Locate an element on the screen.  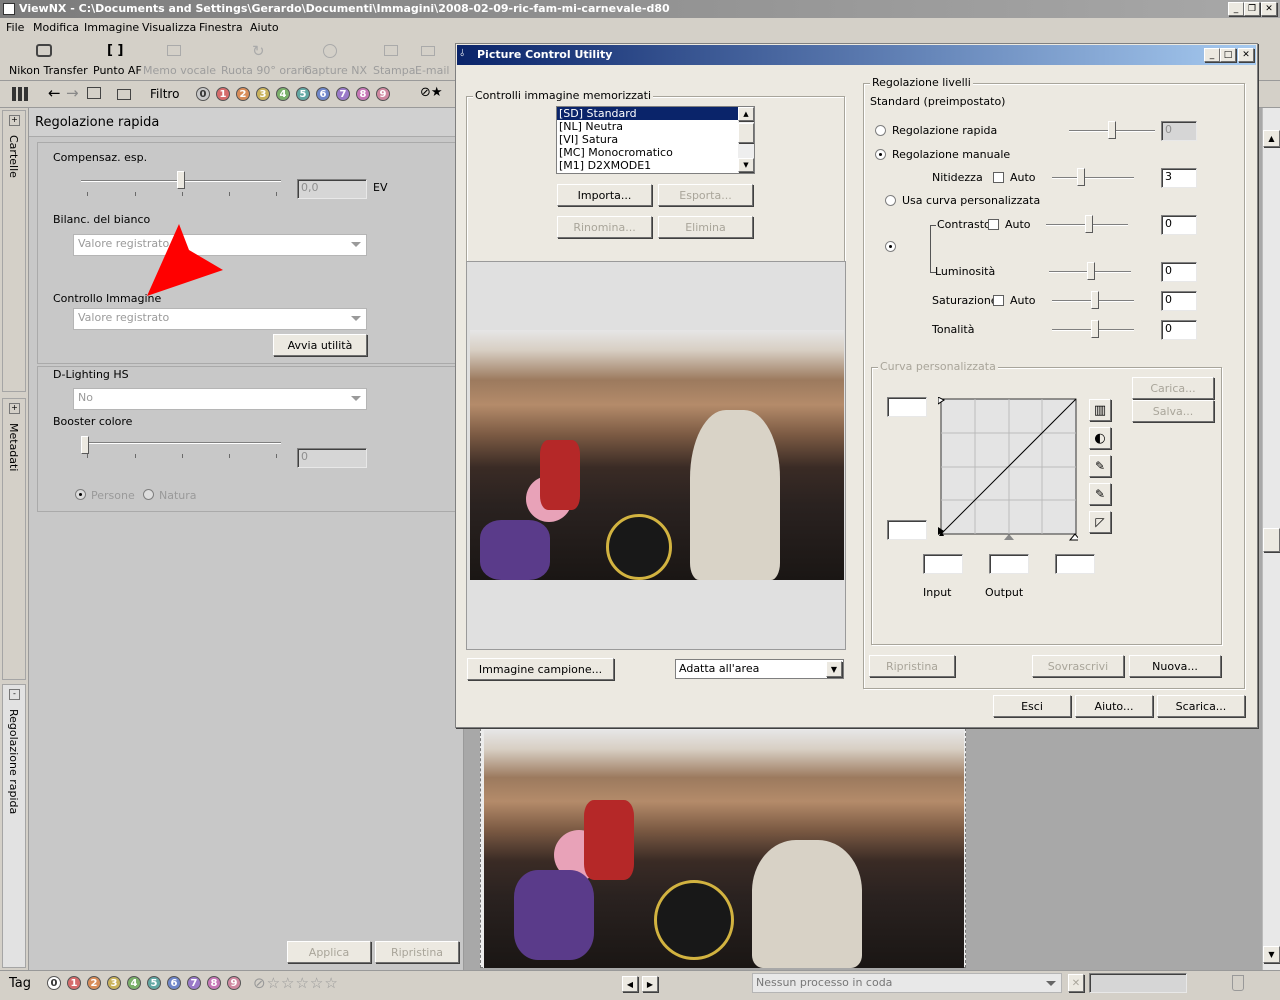
tone-curve-graph is located at coordinates (1008, 470).